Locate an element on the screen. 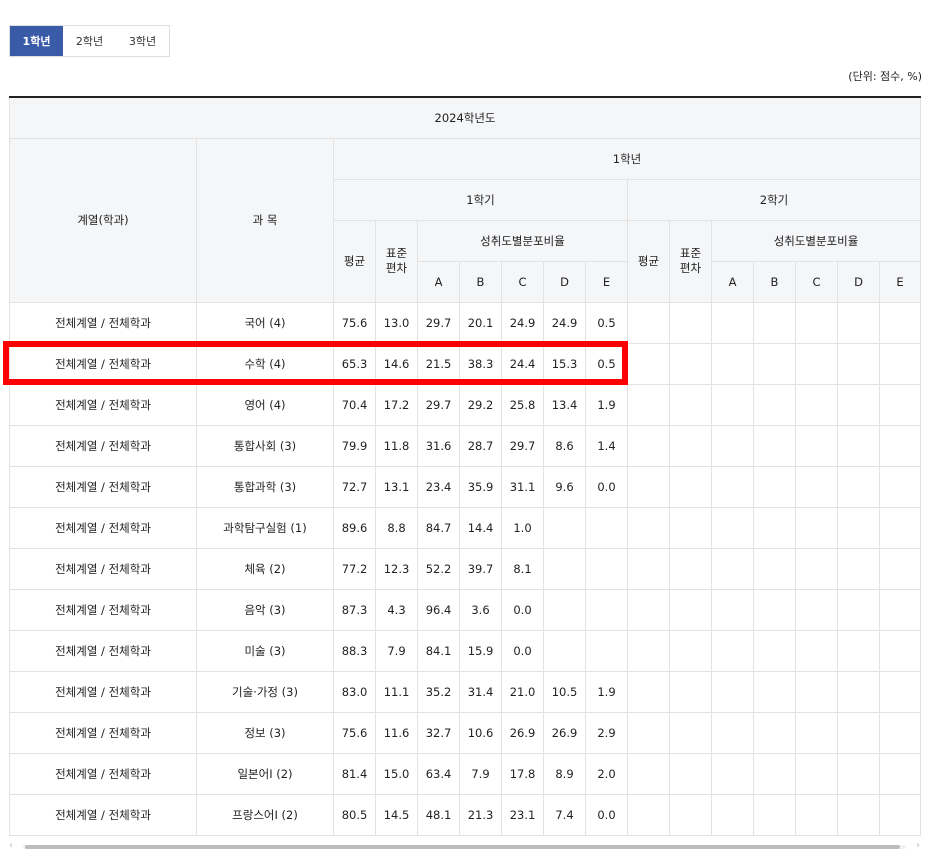 The image size is (936, 861). grade-d-cell: 7.4 is located at coordinates (564, 814).